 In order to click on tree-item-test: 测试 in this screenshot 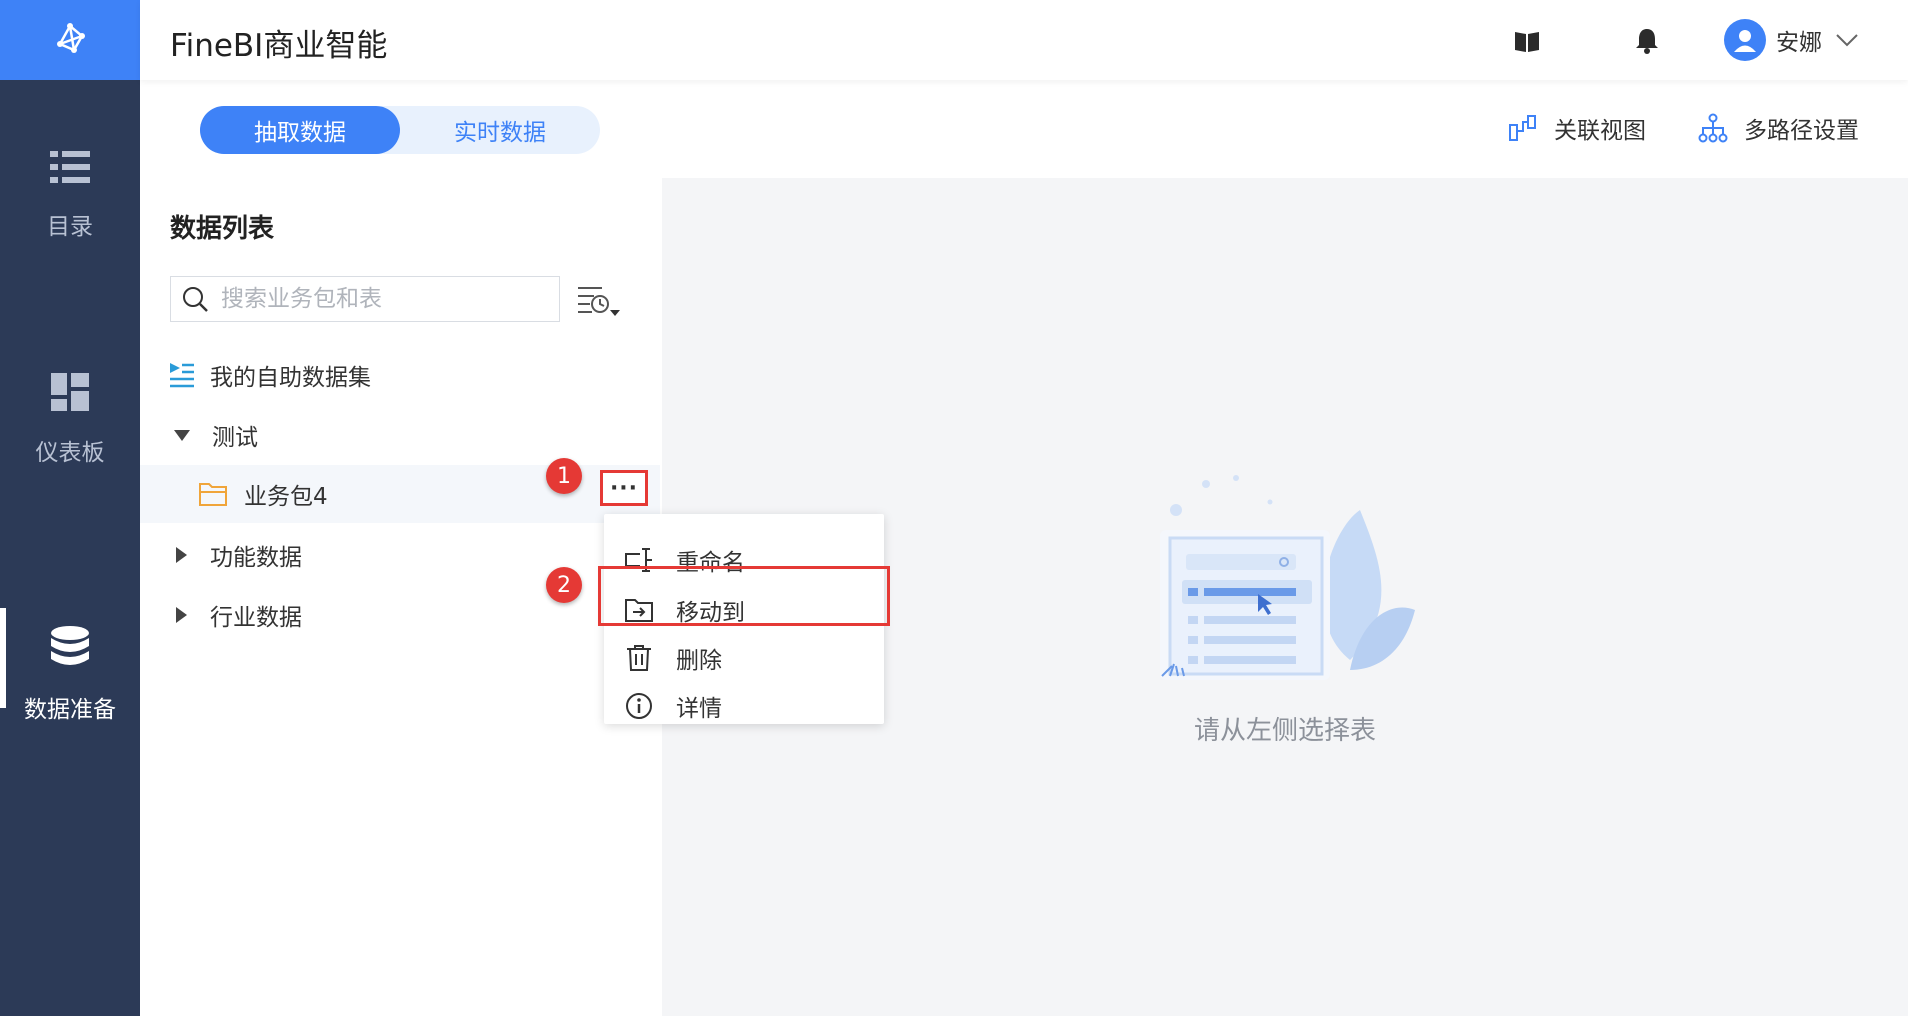, I will do `click(400, 435)`.